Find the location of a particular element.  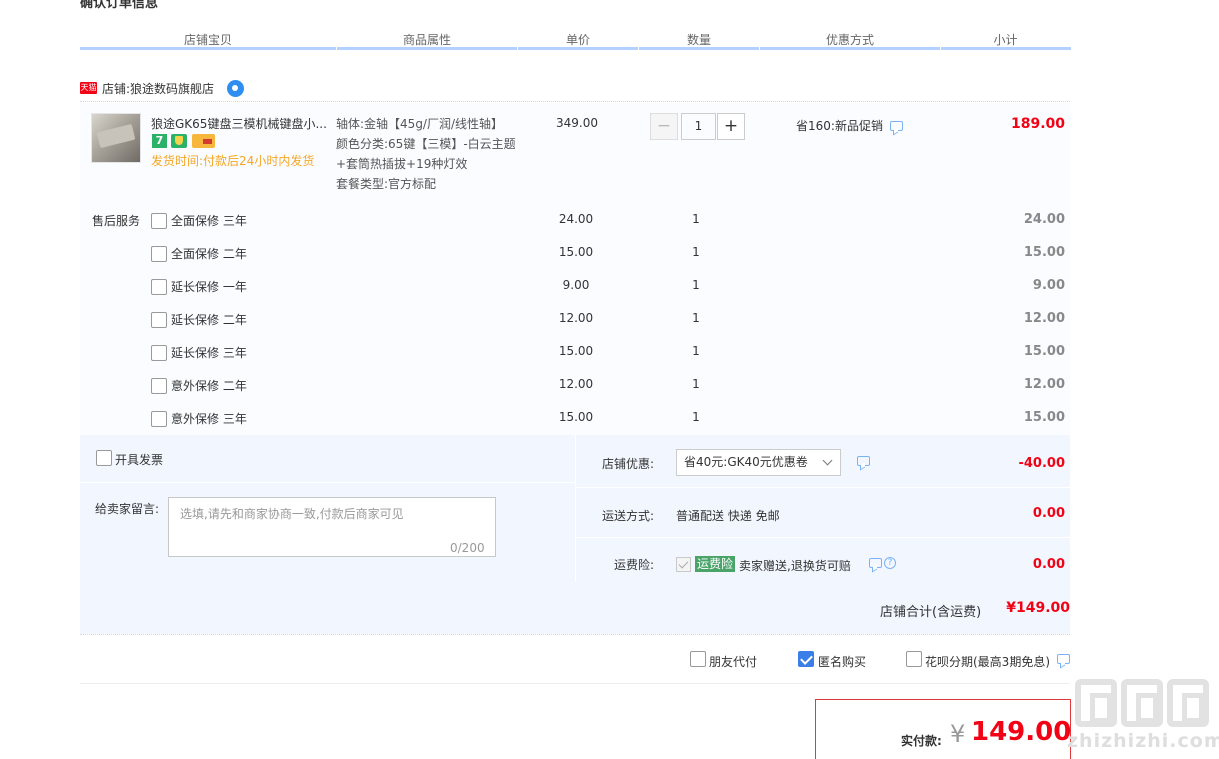

shop-discount-label: 店铺优惠: is located at coordinates (627, 464).